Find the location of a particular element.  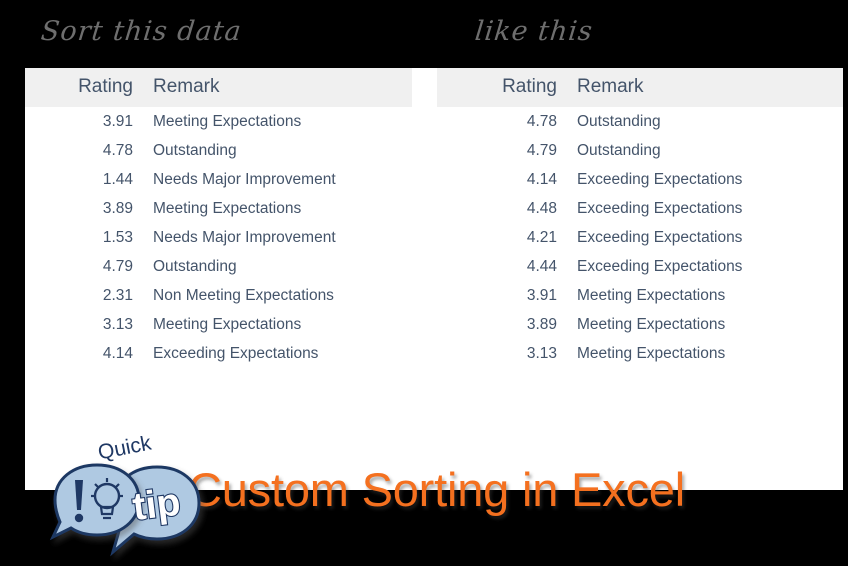

table-row: 2.31 Non Meeting Expectations is located at coordinates (218, 295).